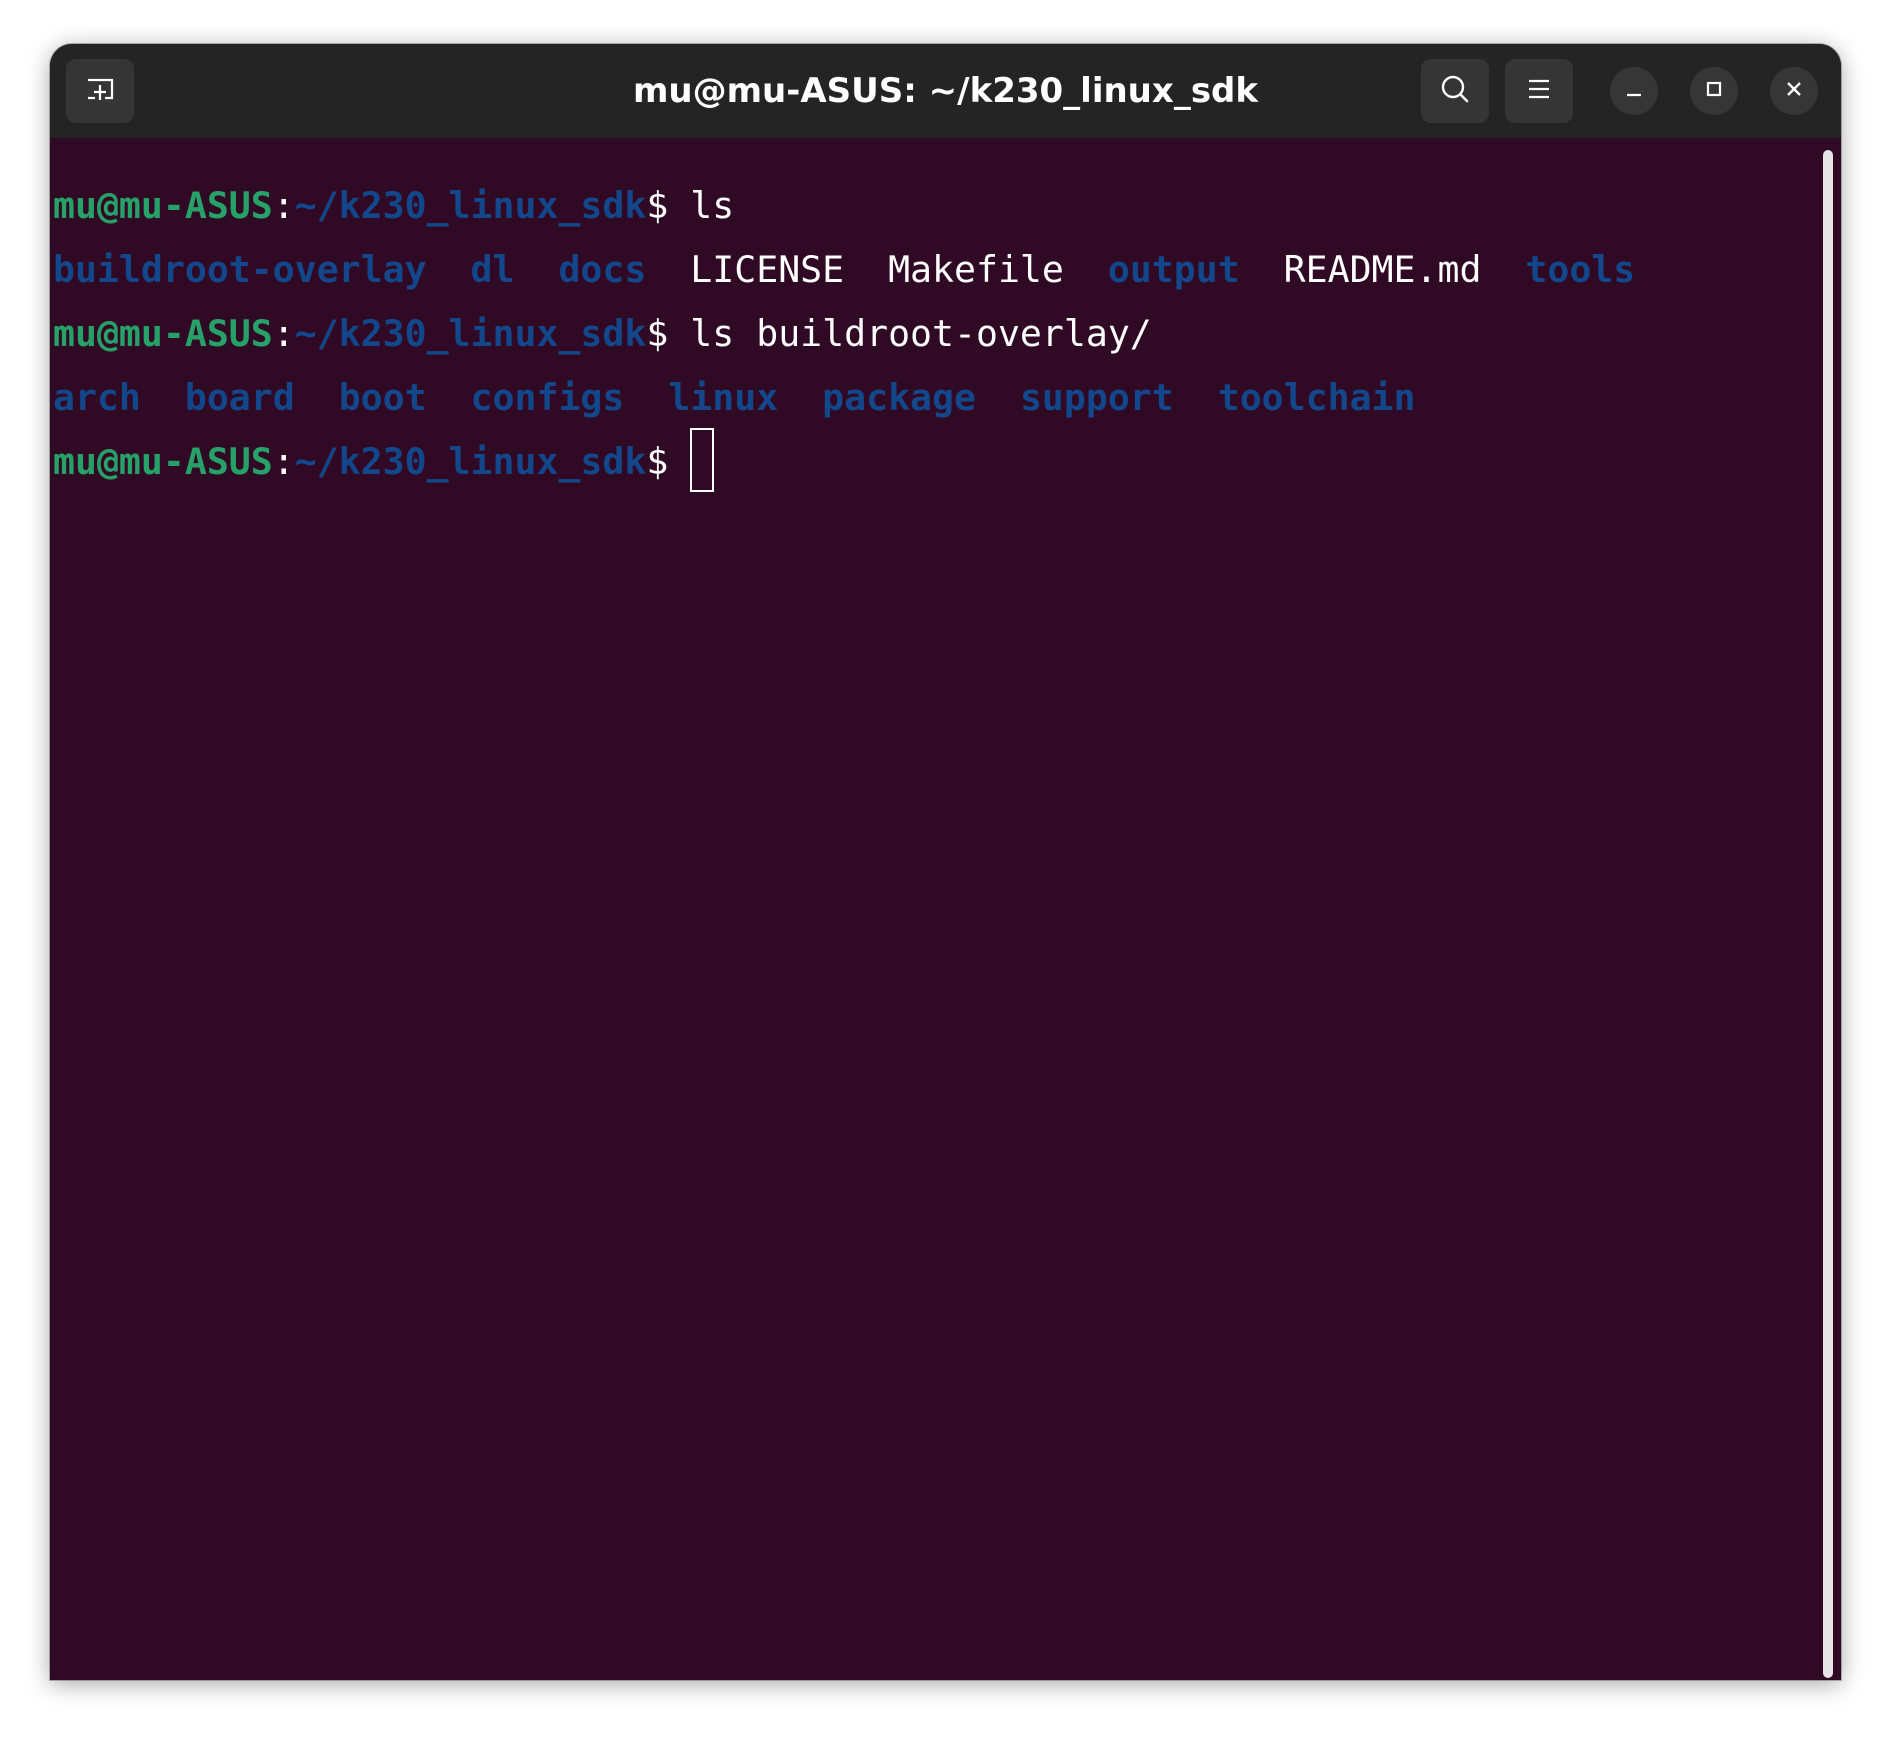  Describe the element at coordinates (921, 333) in the screenshot. I see `command-text: ls buildroot-overlay/` at that location.